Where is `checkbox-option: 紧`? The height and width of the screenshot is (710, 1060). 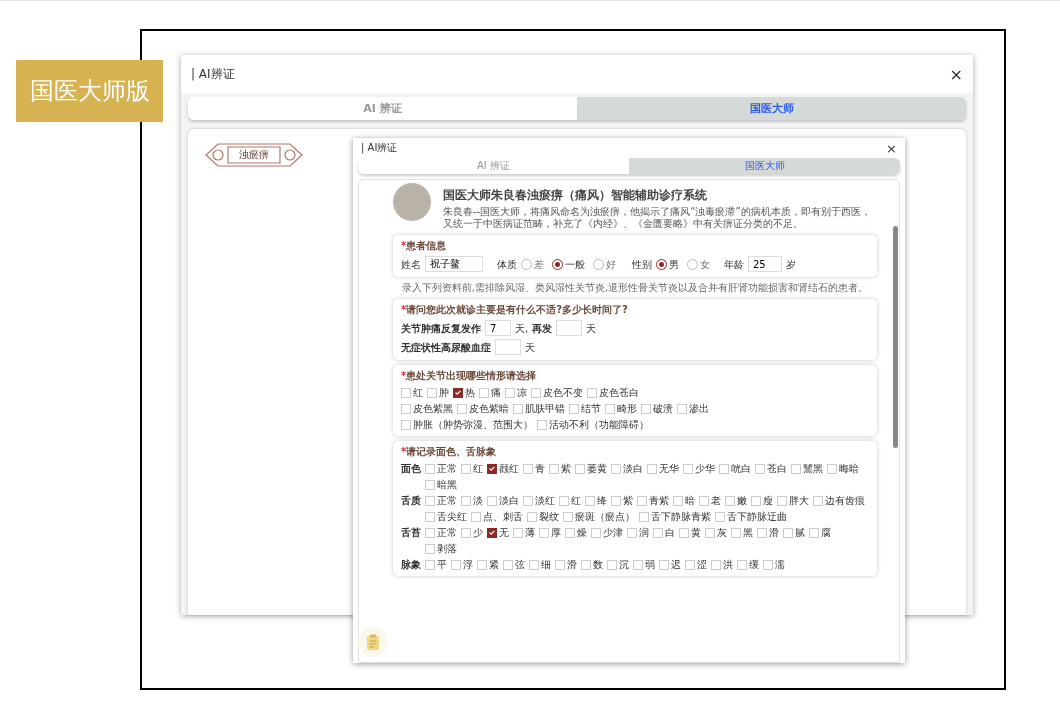 checkbox-option: 紧 is located at coordinates (488, 564).